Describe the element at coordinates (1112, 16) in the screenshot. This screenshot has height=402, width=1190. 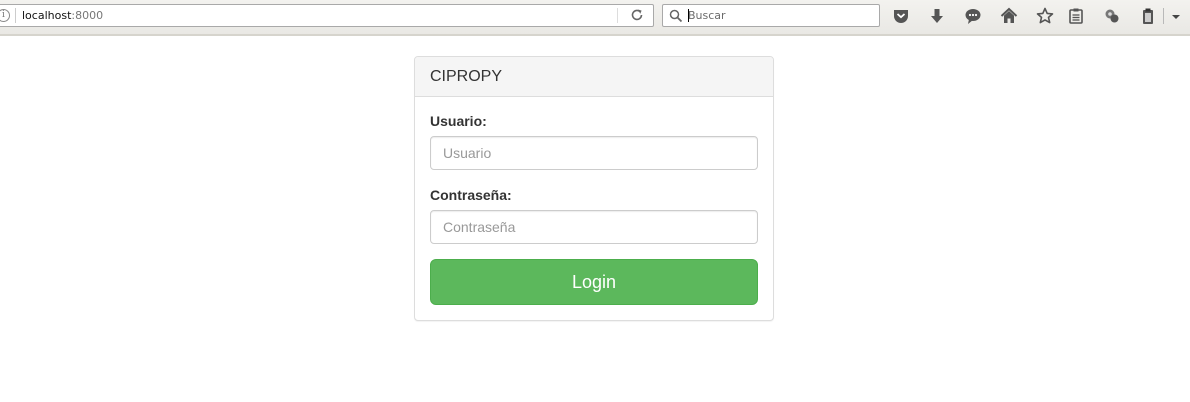
I see `extension-icon` at that location.